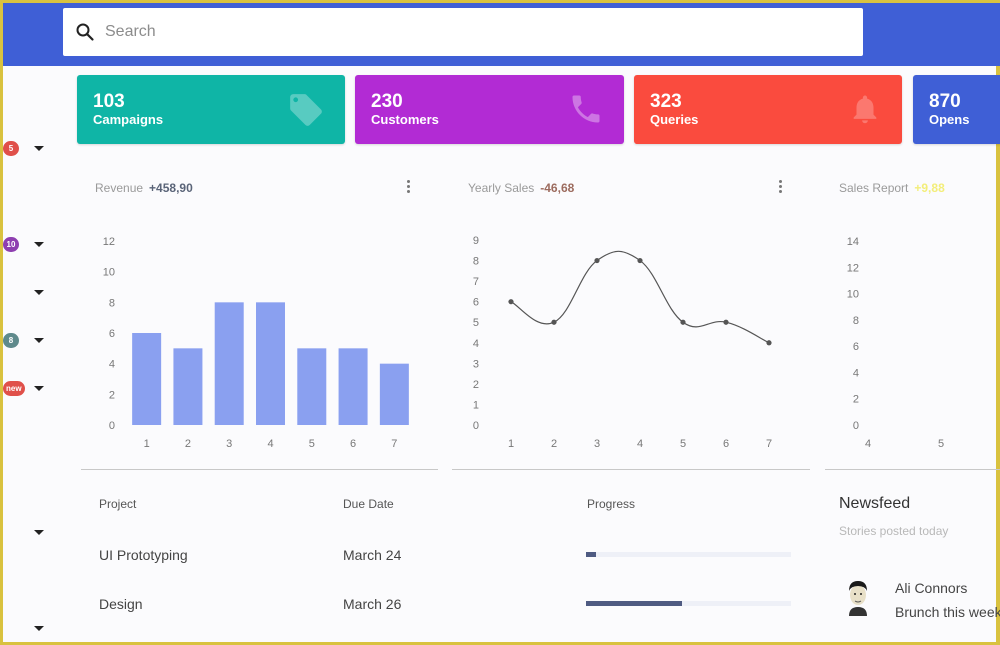 The image size is (1000, 645). What do you see at coordinates (33, 245) in the screenshot?
I see `sidebar-item: 10` at bounding box center [33, 245].